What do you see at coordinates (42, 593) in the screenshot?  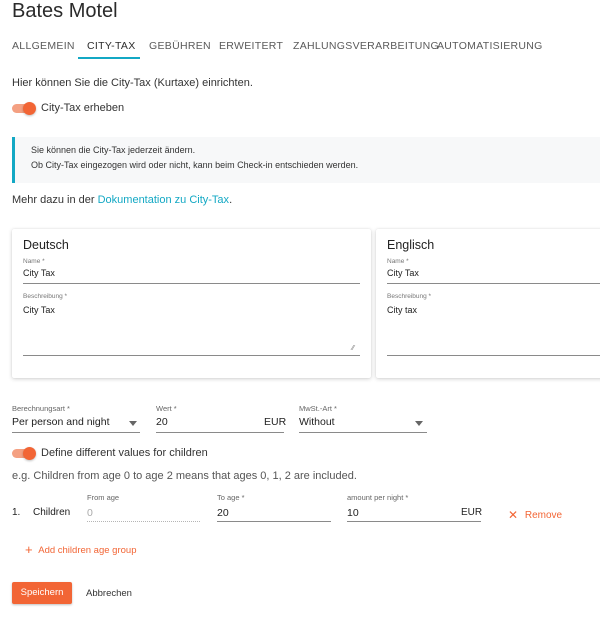 I see `save-button: Speichern` at bounding box center [42, 593].